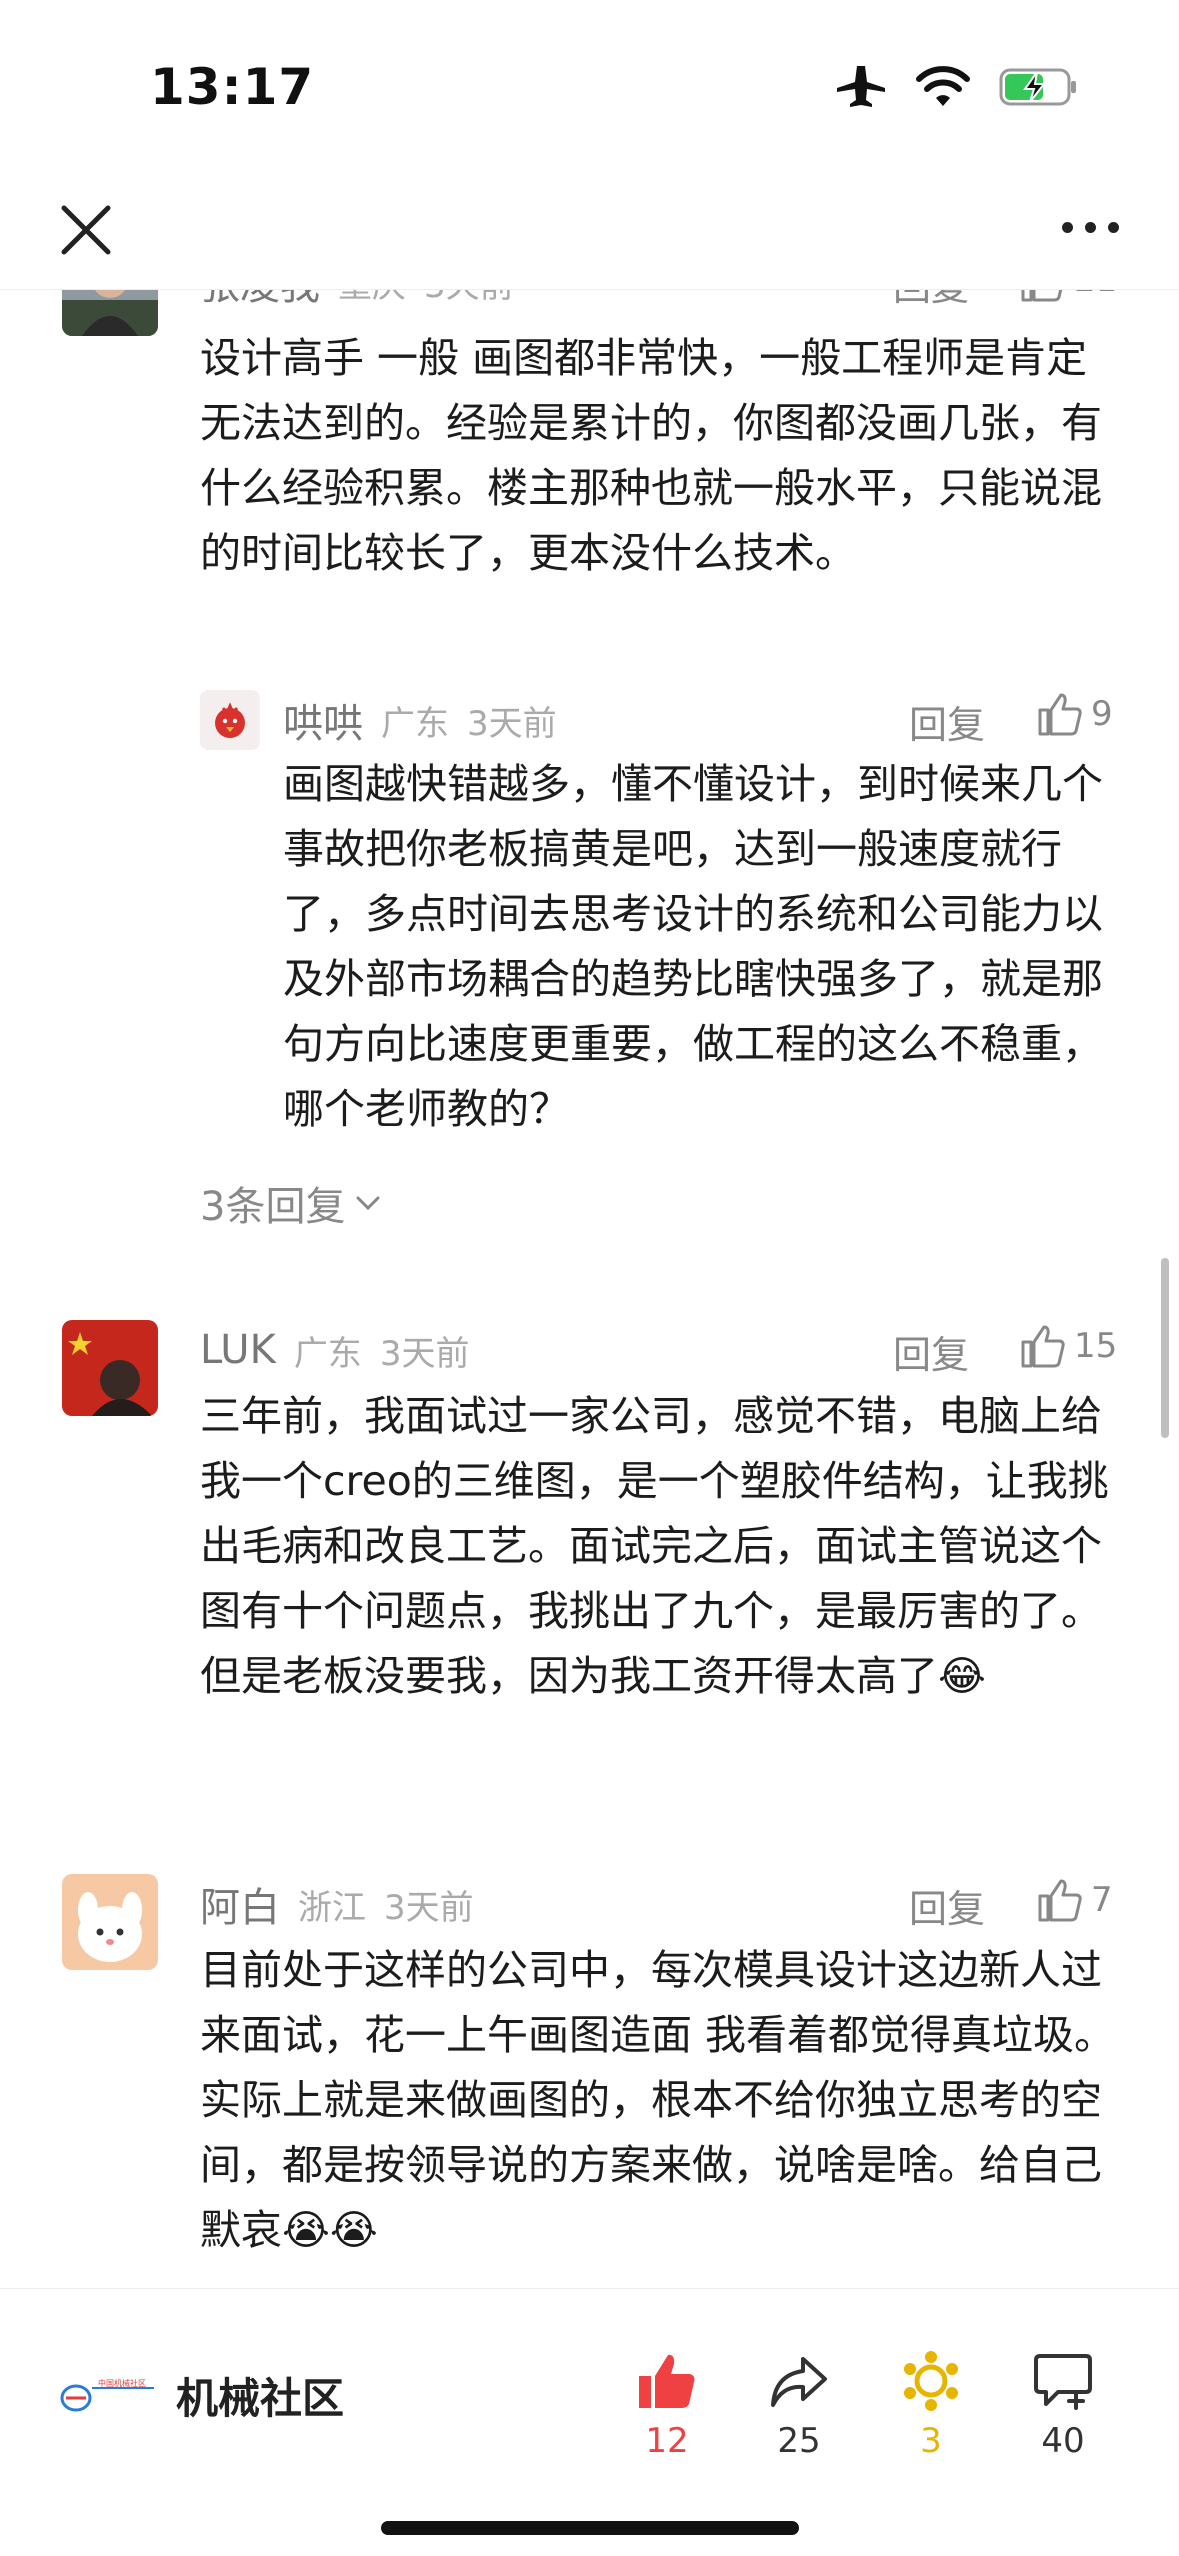 The height and width of the screenshot is (2556, 1179). I want to click on like-button: 9, so click(1075, 714).